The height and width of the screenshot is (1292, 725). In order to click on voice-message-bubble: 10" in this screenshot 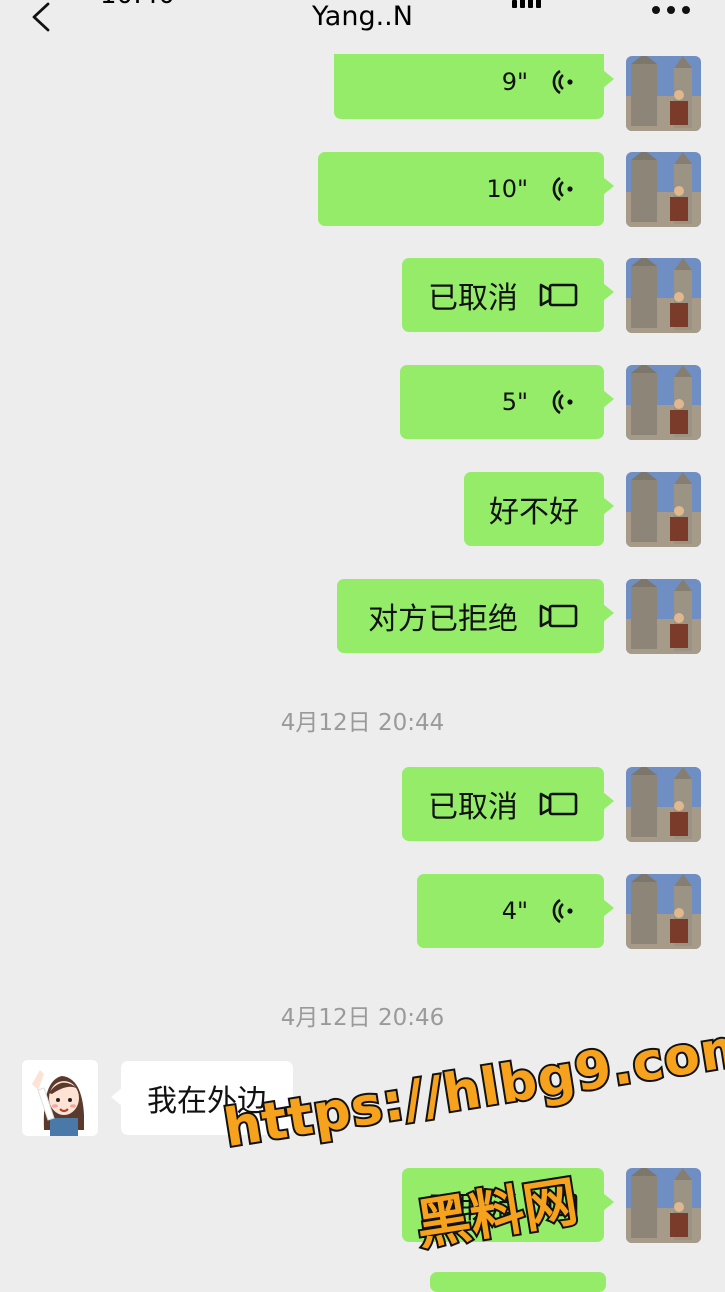, I will do `click(466, 189)`.